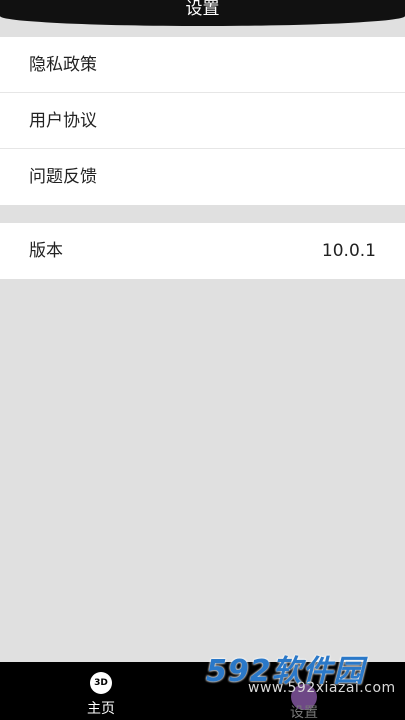 The height and width of the screenshot is (720, 405). Describe the element at coordinates (101, 683) in the screenshot. I see `3d-cube-icon: 3D` at that location.